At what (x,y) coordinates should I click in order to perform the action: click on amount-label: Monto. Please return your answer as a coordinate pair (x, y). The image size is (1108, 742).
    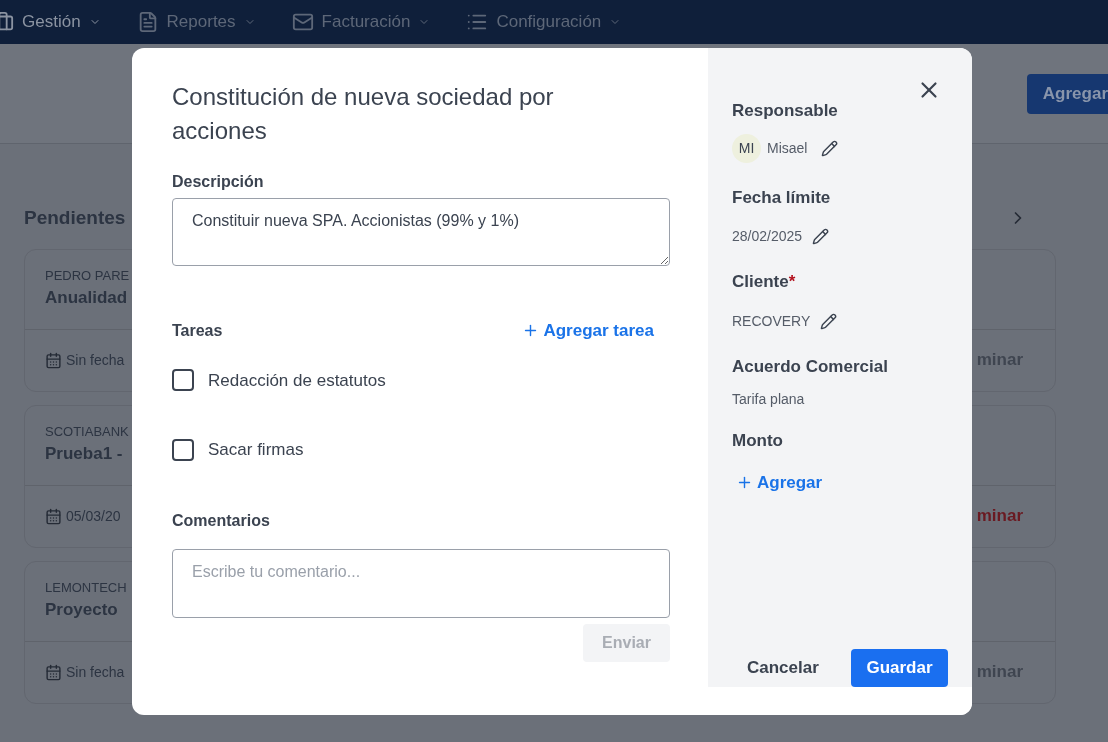
    Looking at the image, I should click on (758, 441).